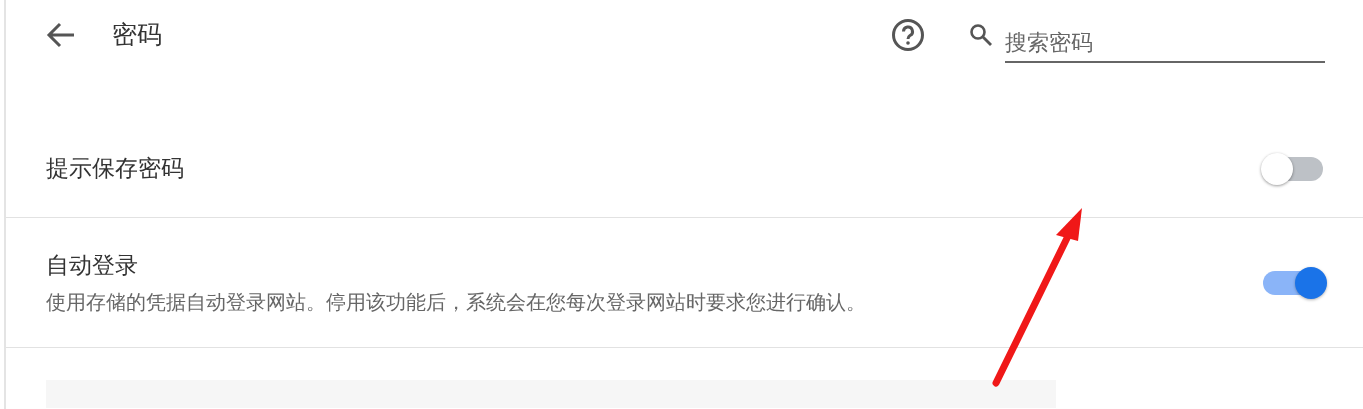  Describe the element at coordinates (61, 35) in the screenshot. I see `back-arrow-icon` at that location.